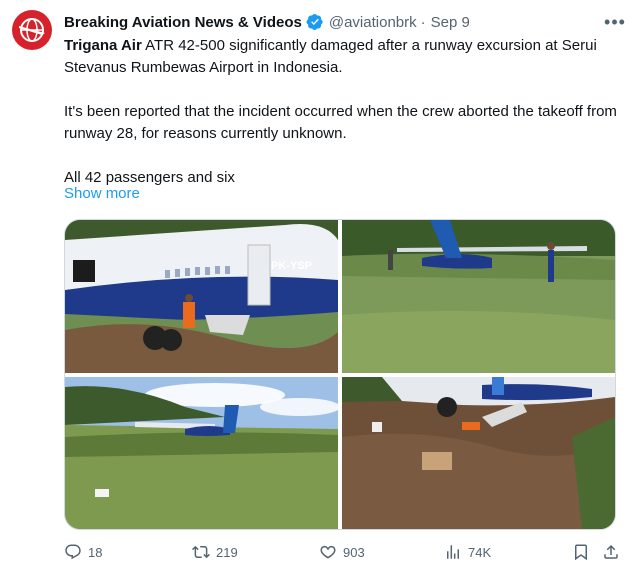 The image size is (640, 582). Describe the element at coordinates (615, 22) in the screenshot. I see `more-dots-icon: •••` at that location.